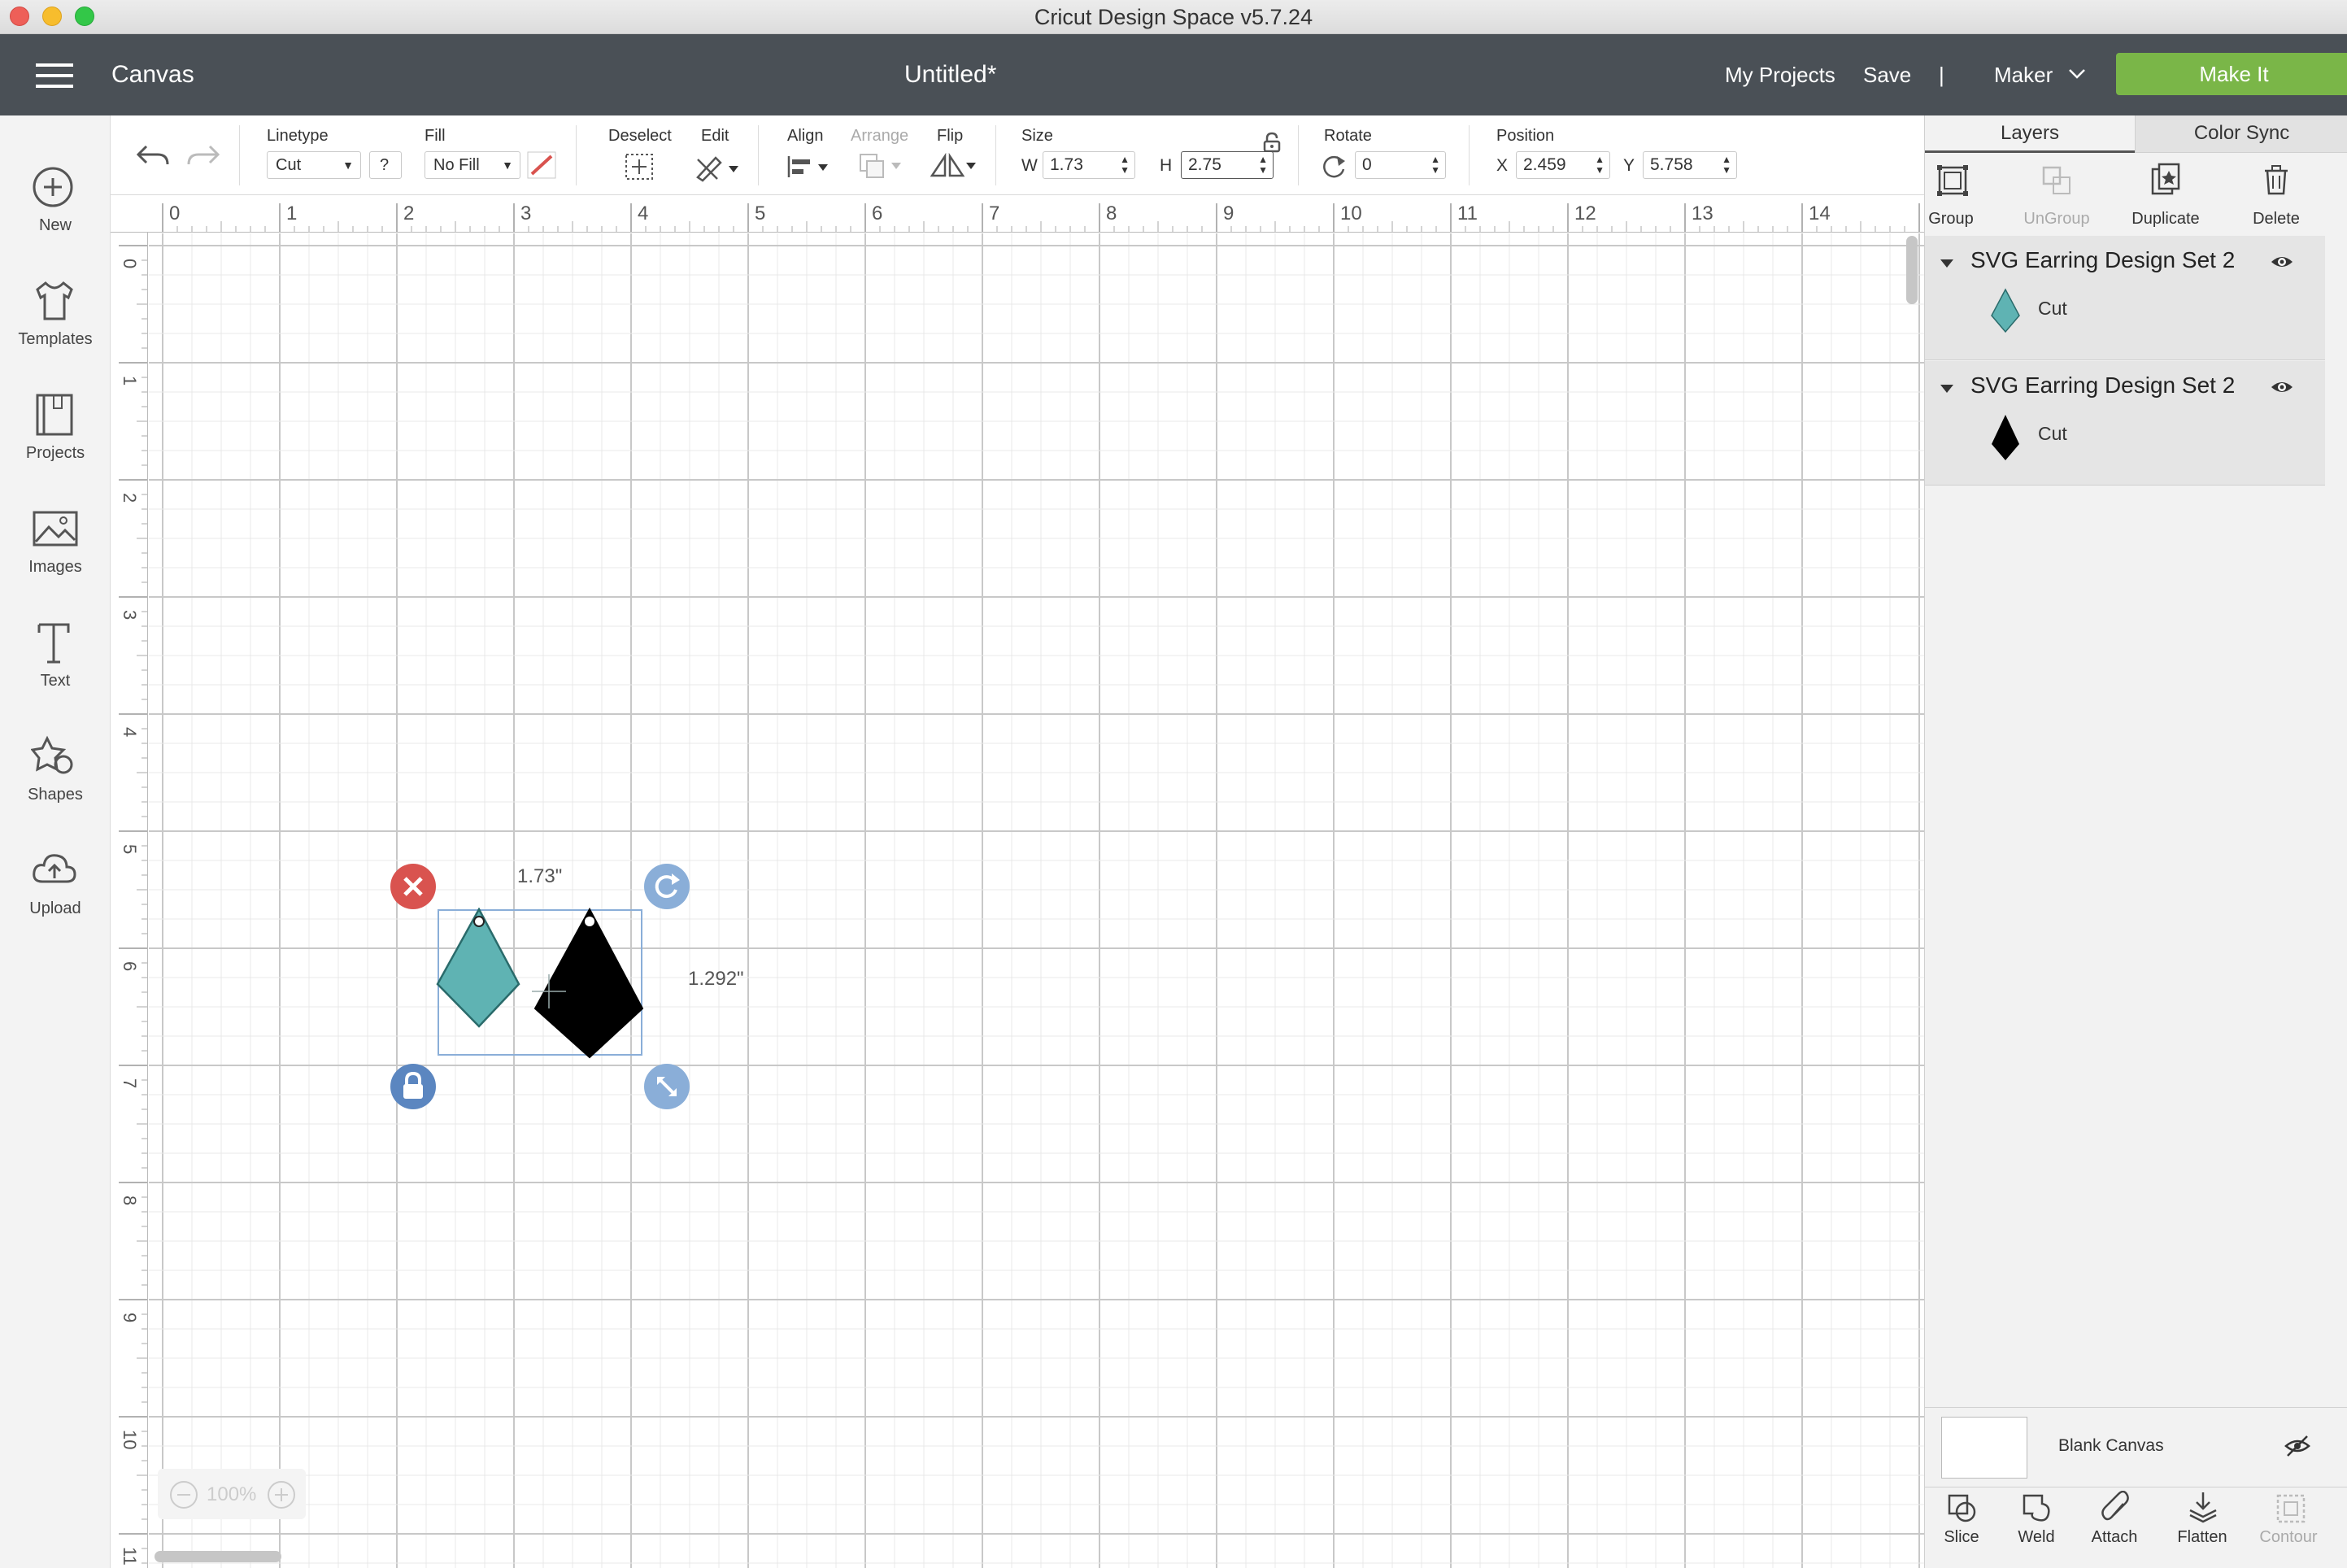 Image resolution: width=2347 pixels, height=1568 pixels. I want to click on tab-layers: Layers, so click(2030, 134).